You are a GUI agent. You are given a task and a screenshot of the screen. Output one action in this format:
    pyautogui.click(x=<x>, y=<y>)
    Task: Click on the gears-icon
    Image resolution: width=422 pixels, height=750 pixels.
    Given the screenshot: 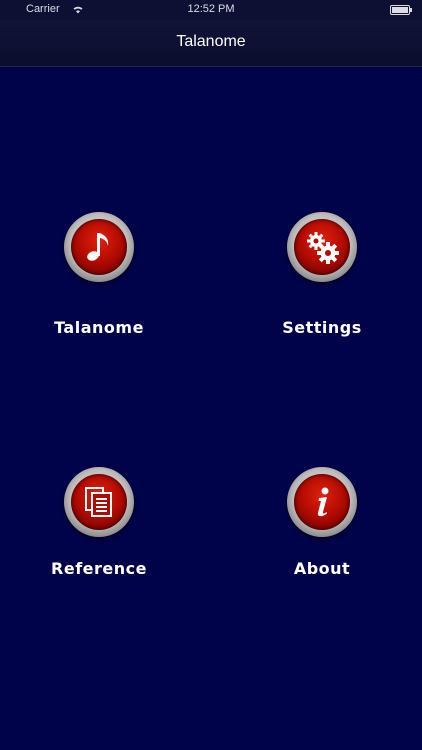 What is the action you would take?
    pyautogui.click(x=323, y=248)
    